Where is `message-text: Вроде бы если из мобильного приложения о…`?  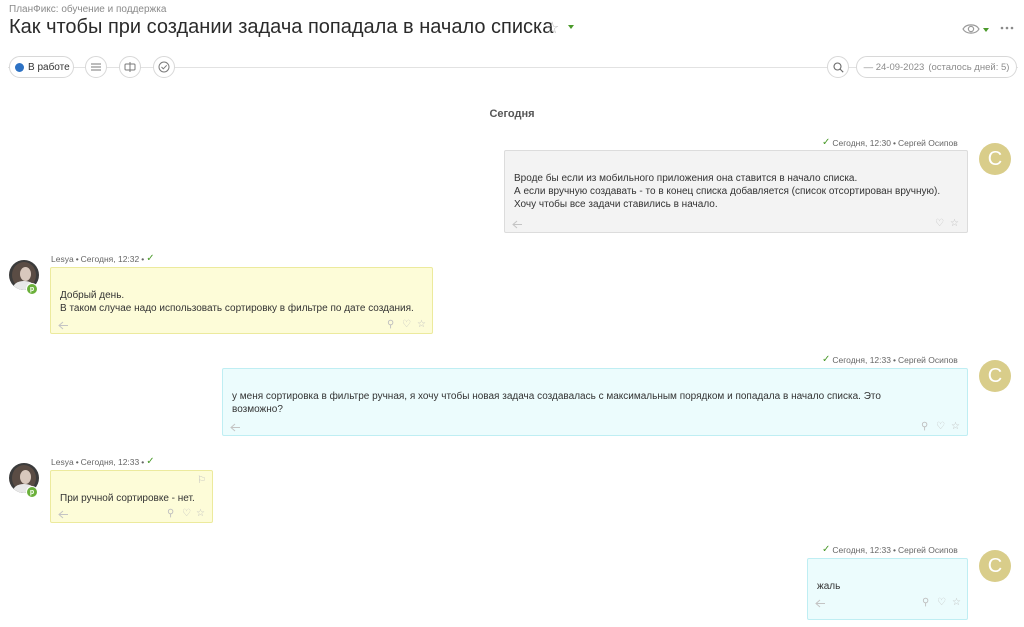
message-text: Вроде бы если из мобильного приложения о… is located at coordinates (727, 191).